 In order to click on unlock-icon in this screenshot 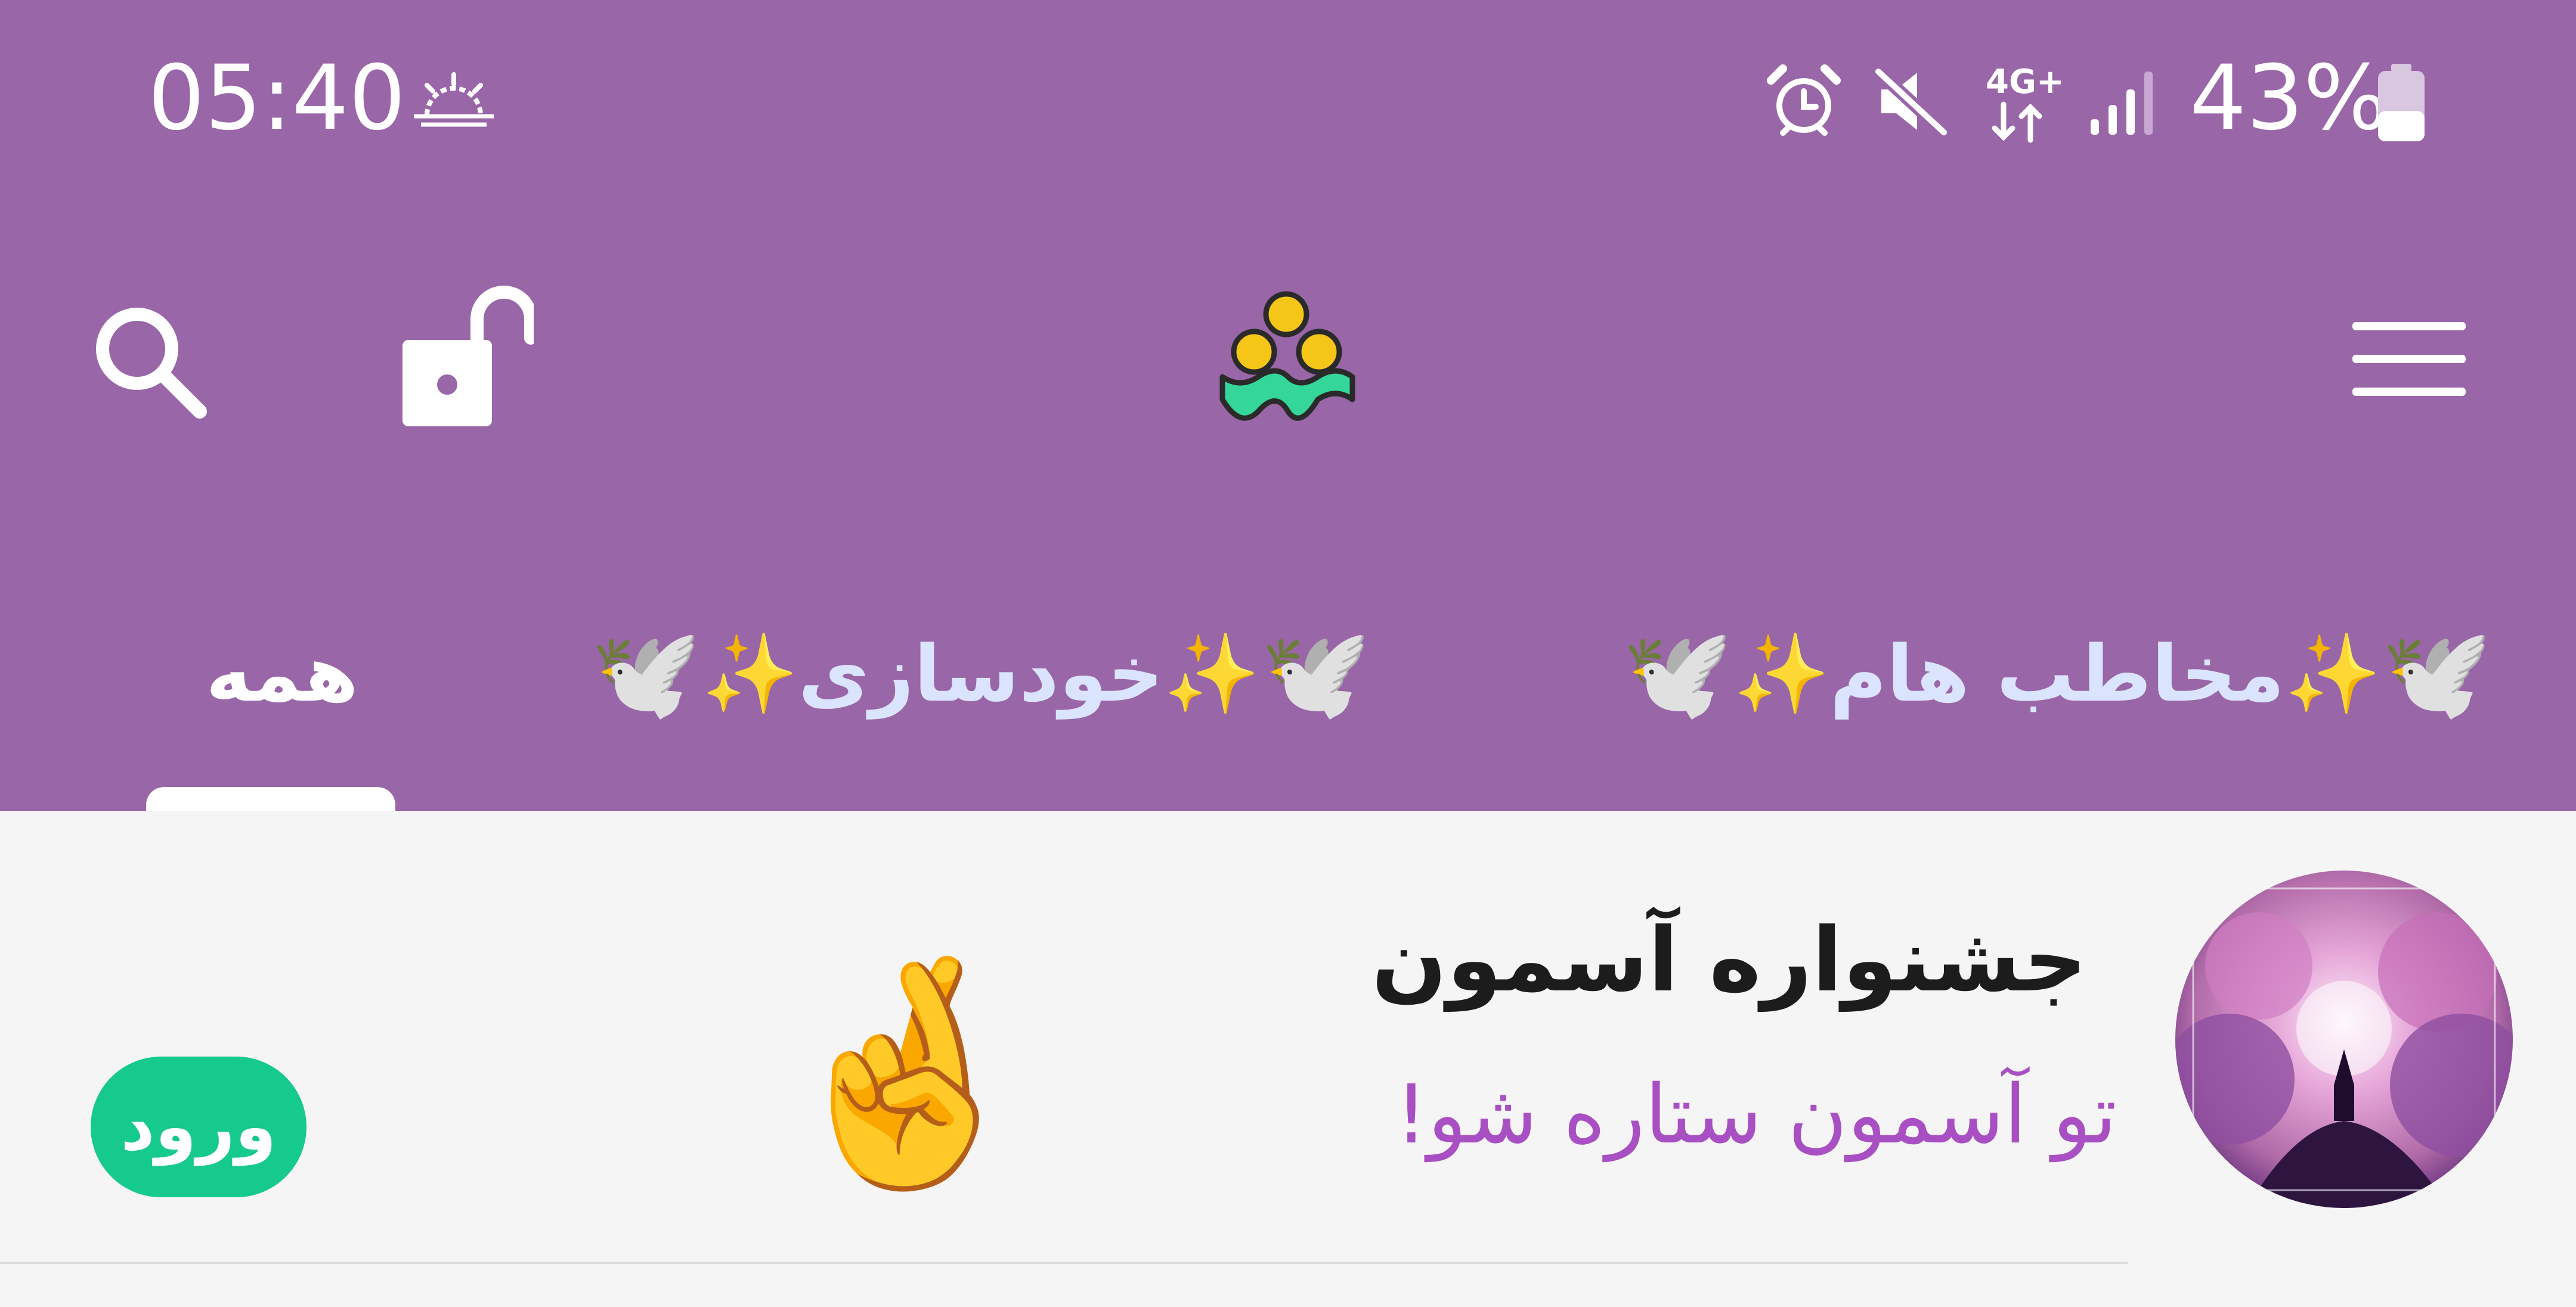, I will do `click(466, 356)`.